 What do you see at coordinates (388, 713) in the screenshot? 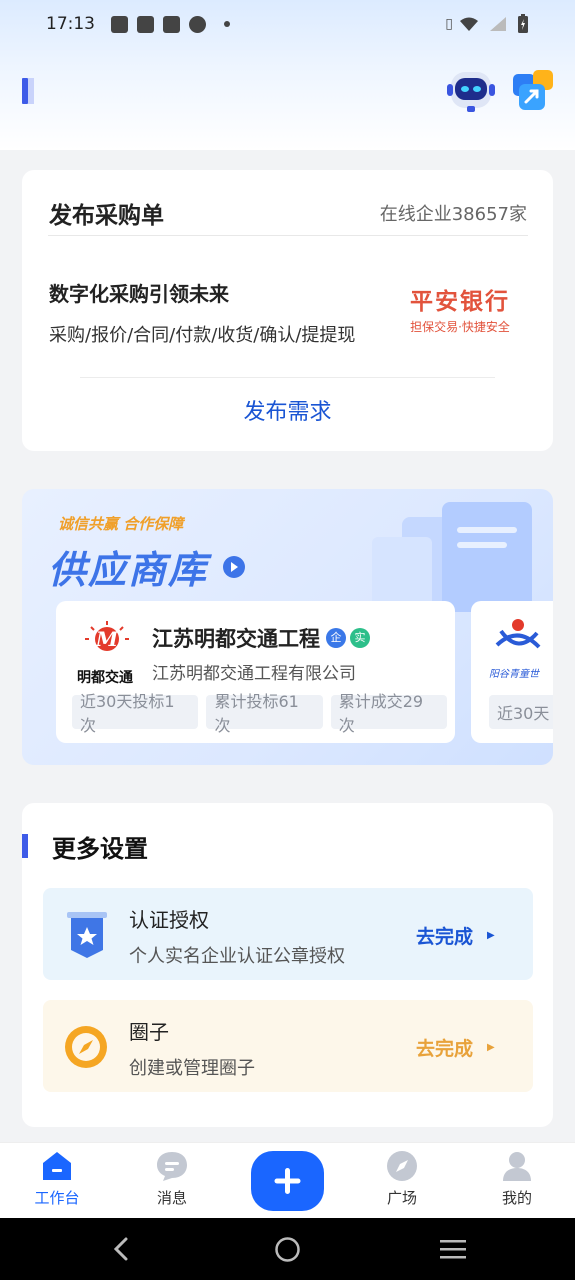
I see `stat-tag: 累计成交29次` at bounding box center [388, 713].